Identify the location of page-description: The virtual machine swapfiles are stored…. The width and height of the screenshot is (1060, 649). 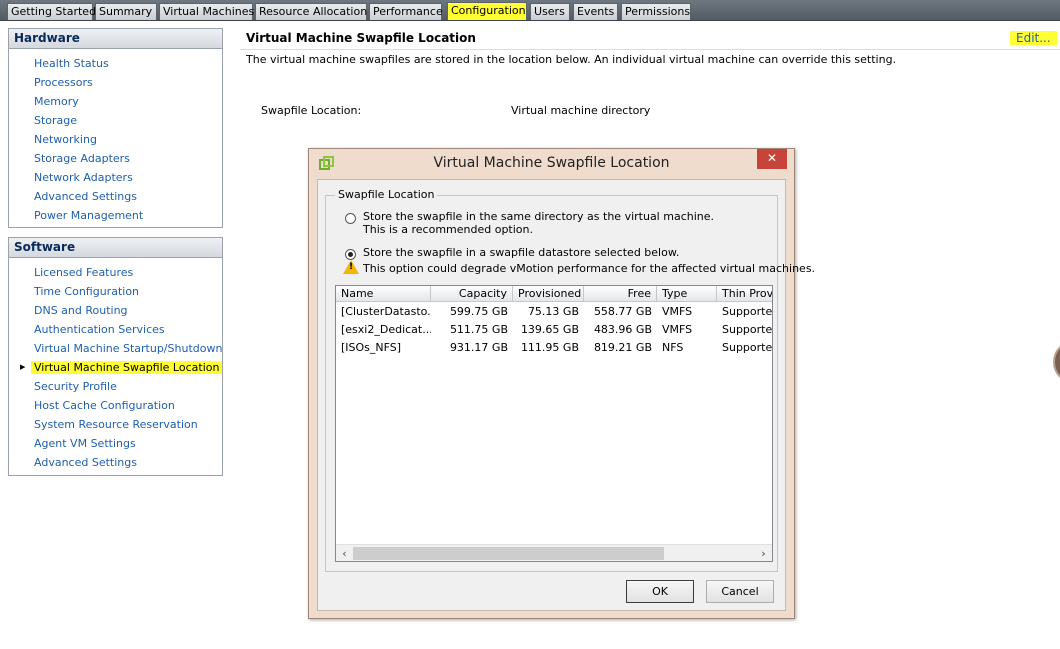
(571, 59).